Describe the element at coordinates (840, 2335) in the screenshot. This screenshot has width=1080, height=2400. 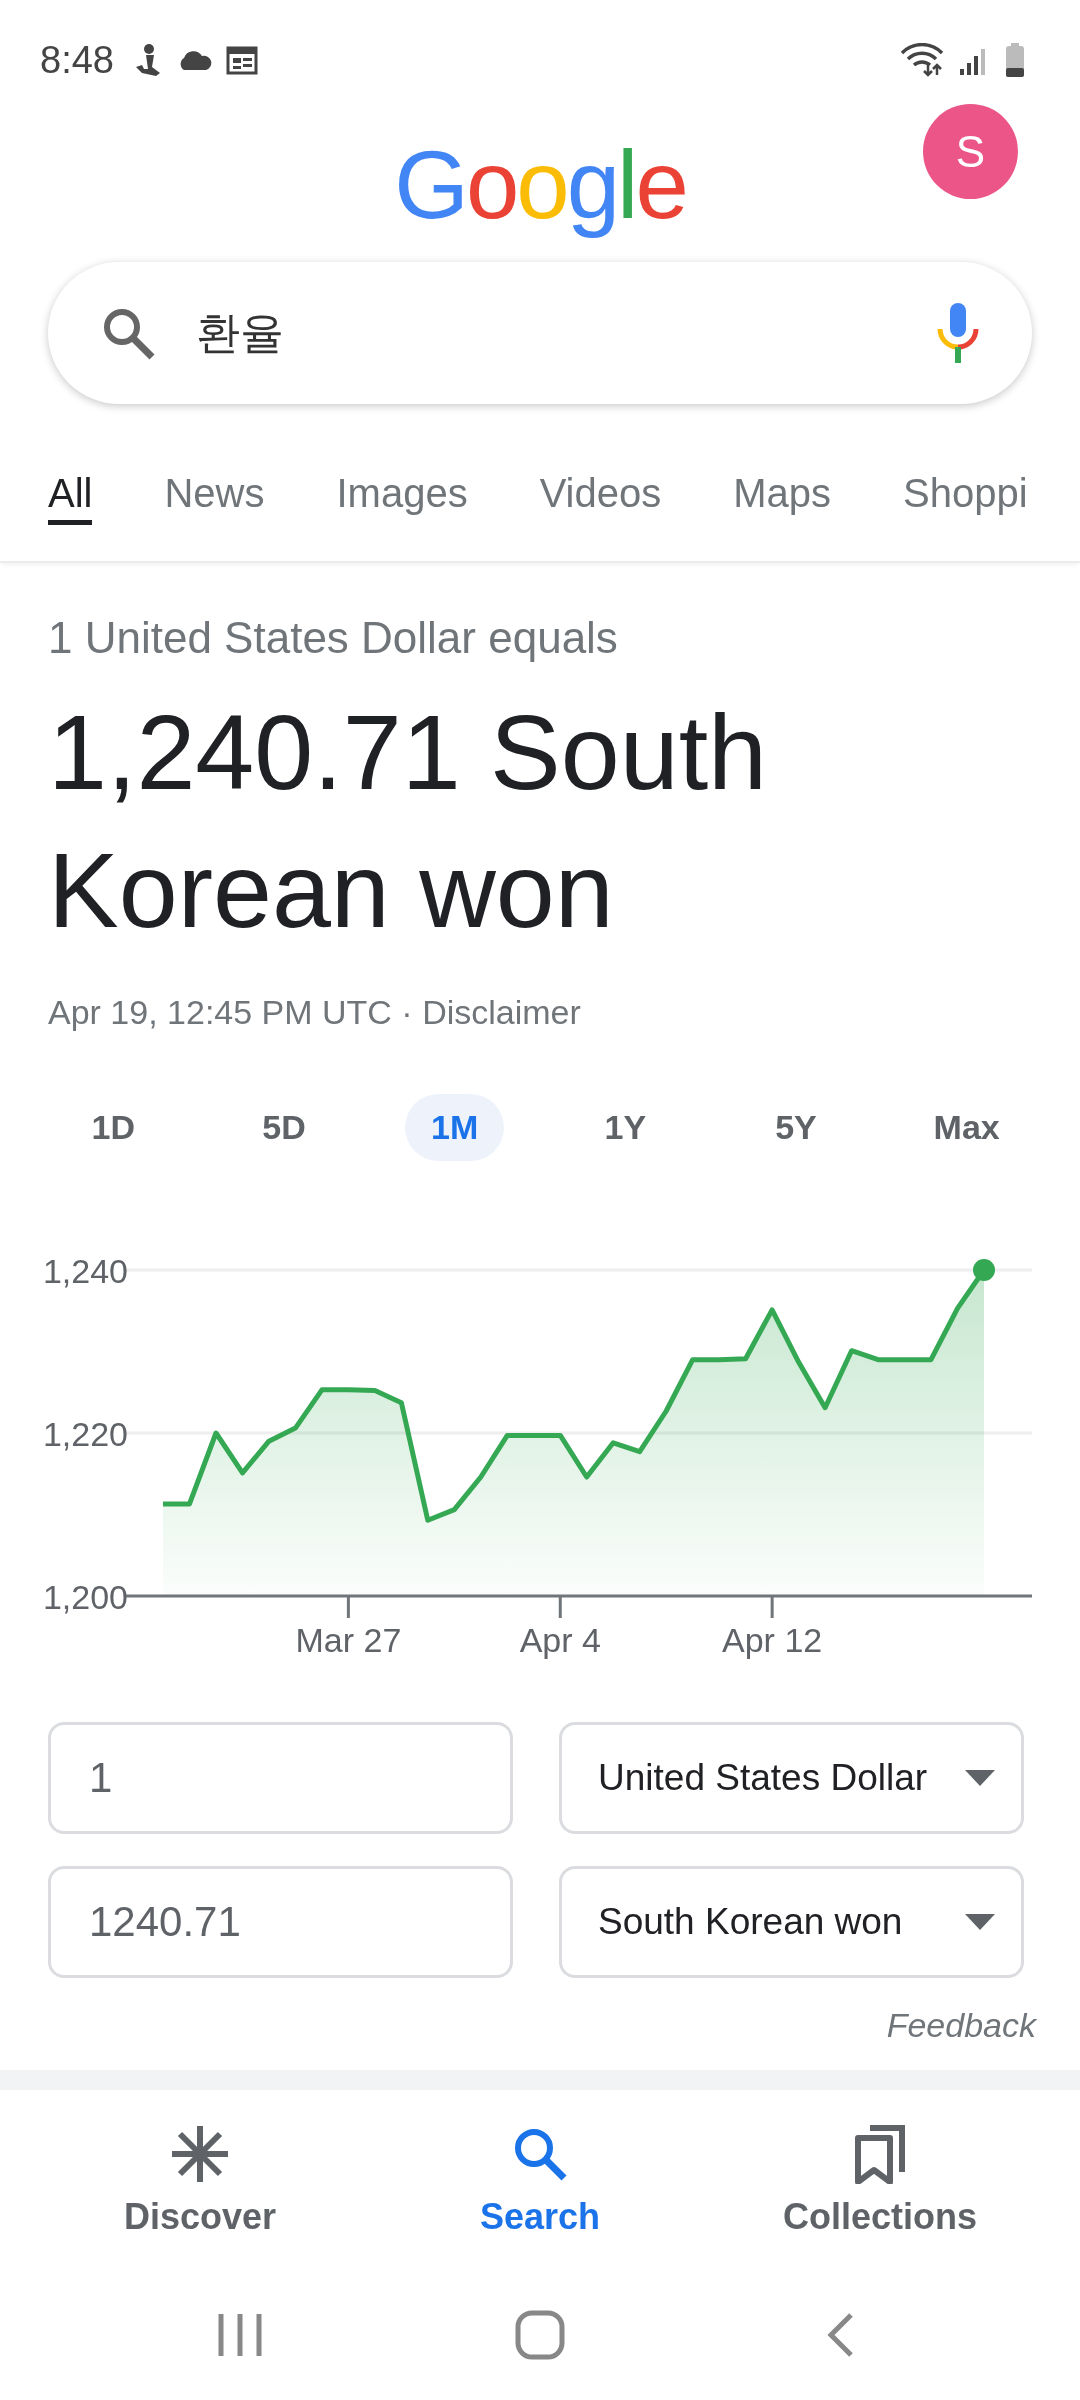
I see `back-icon` at that location.